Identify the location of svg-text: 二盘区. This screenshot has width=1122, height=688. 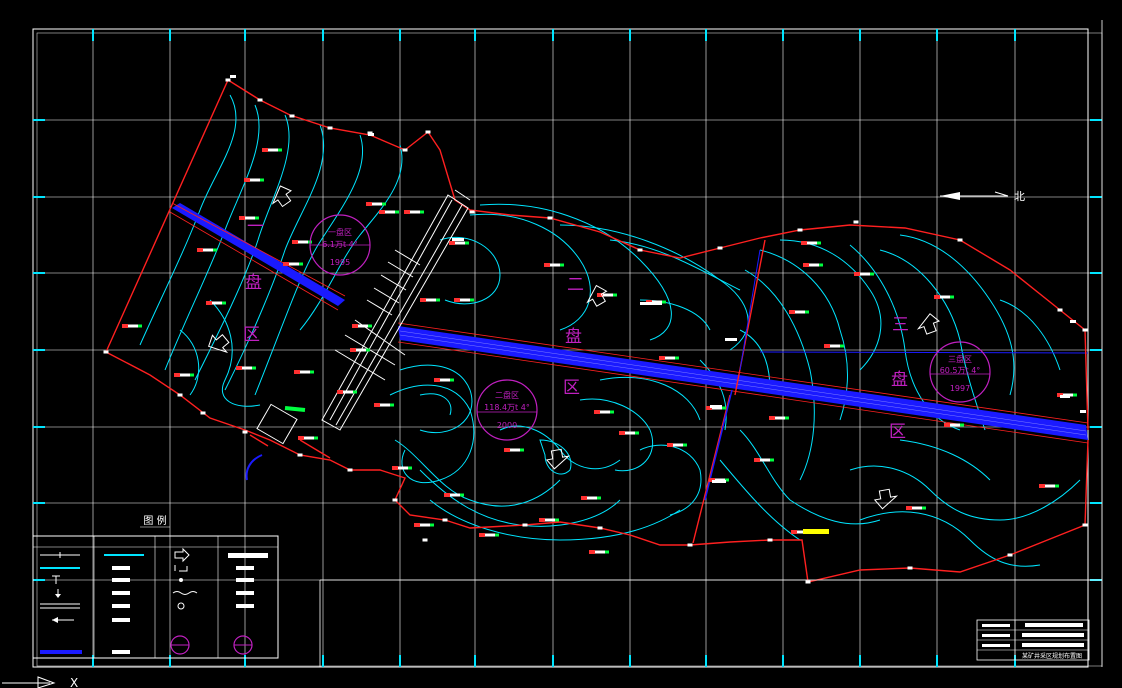
(507, 395).